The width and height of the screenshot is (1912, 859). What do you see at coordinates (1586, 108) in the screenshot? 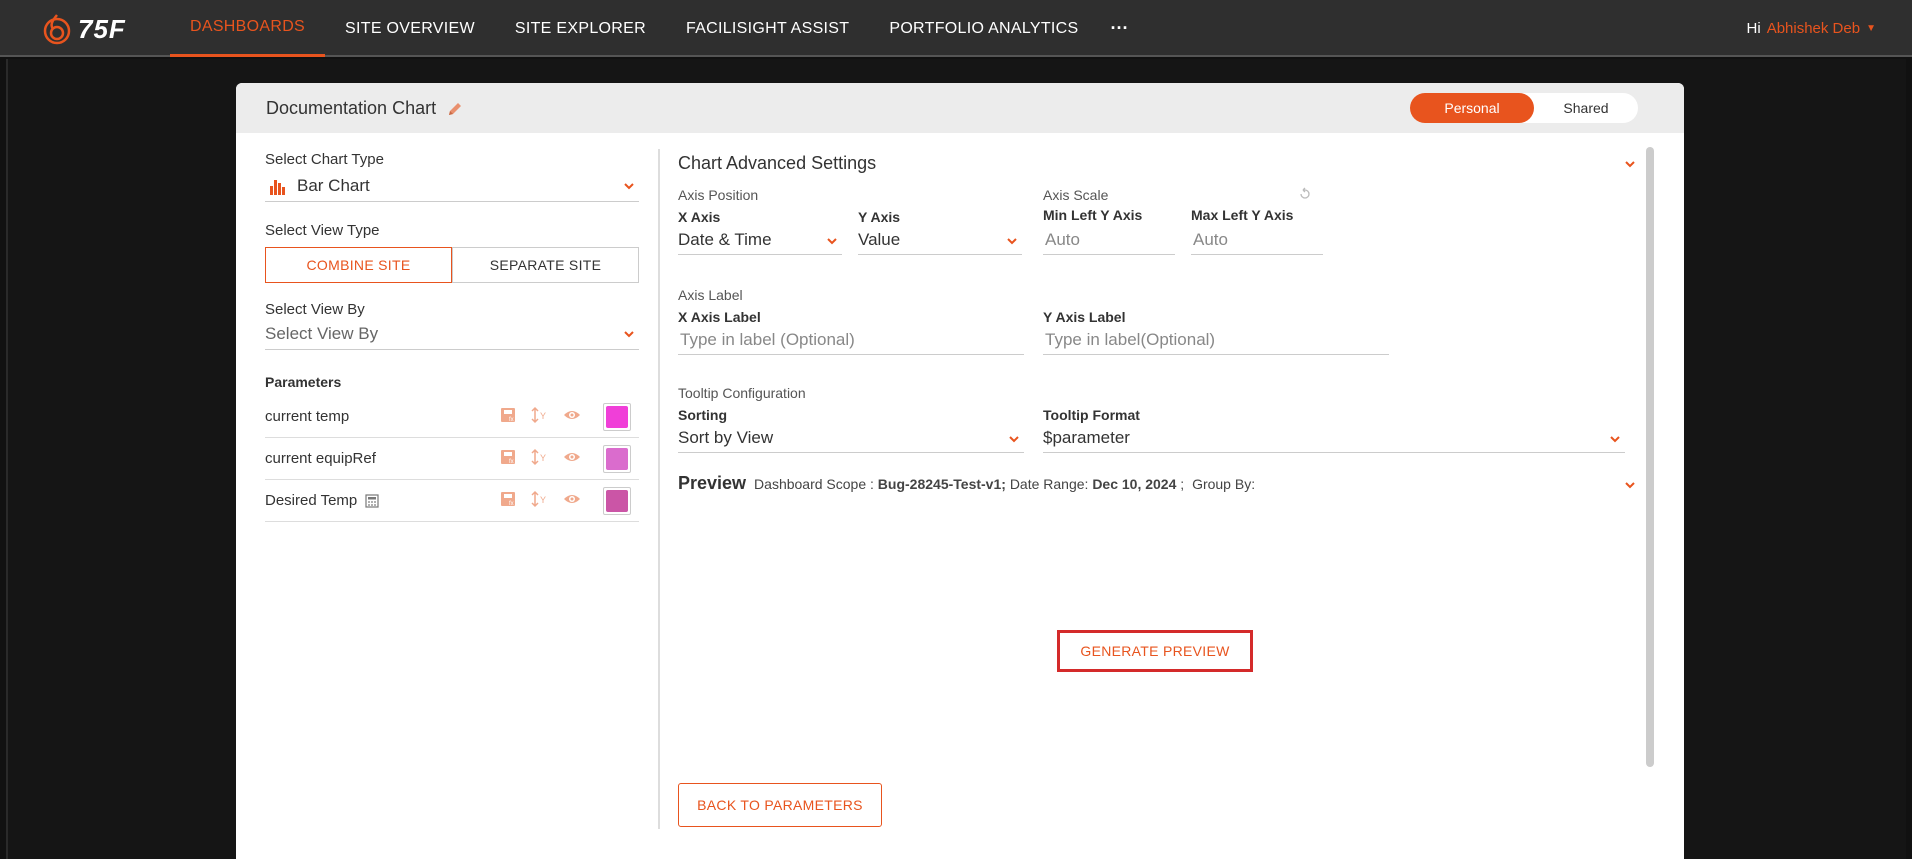
I see `toggle-shared: Shared` at bounding box center [1586, 108].